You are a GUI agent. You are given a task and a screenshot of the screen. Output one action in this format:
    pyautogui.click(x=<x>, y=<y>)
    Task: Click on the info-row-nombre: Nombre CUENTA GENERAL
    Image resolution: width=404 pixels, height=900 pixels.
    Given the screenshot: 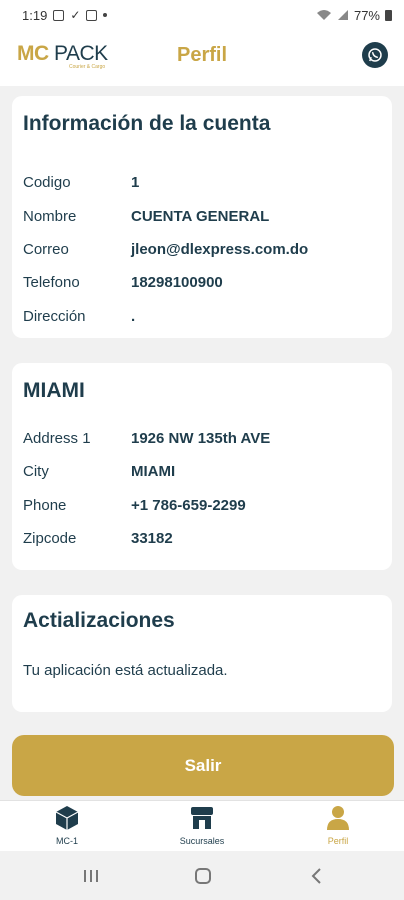 What is the action you would take?
    pyautogui.click(x=146, y=216)
    